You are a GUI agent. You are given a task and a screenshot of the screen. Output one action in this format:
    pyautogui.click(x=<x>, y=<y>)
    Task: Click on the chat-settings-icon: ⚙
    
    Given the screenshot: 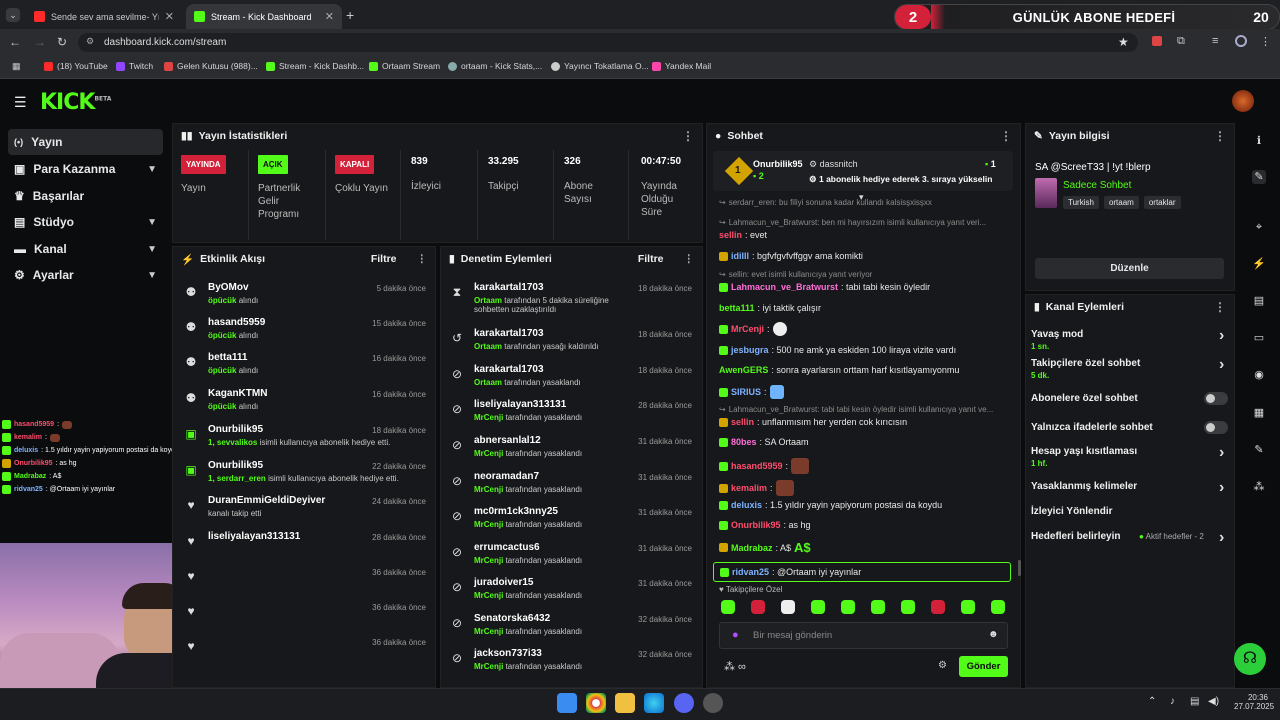 What is the action you would take?
    pyautogui.click(x=942, y=665)
    